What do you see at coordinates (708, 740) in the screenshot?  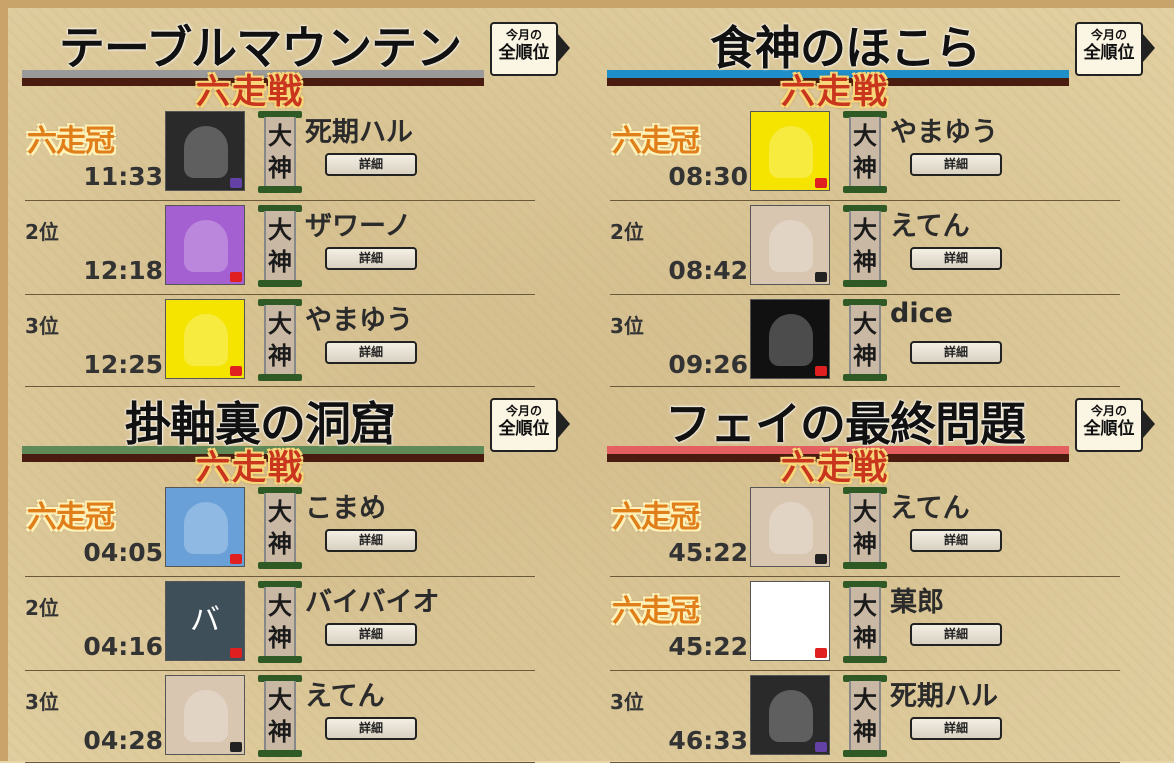 I see `clear-time: 46:33` at bounding box center [708, 740].